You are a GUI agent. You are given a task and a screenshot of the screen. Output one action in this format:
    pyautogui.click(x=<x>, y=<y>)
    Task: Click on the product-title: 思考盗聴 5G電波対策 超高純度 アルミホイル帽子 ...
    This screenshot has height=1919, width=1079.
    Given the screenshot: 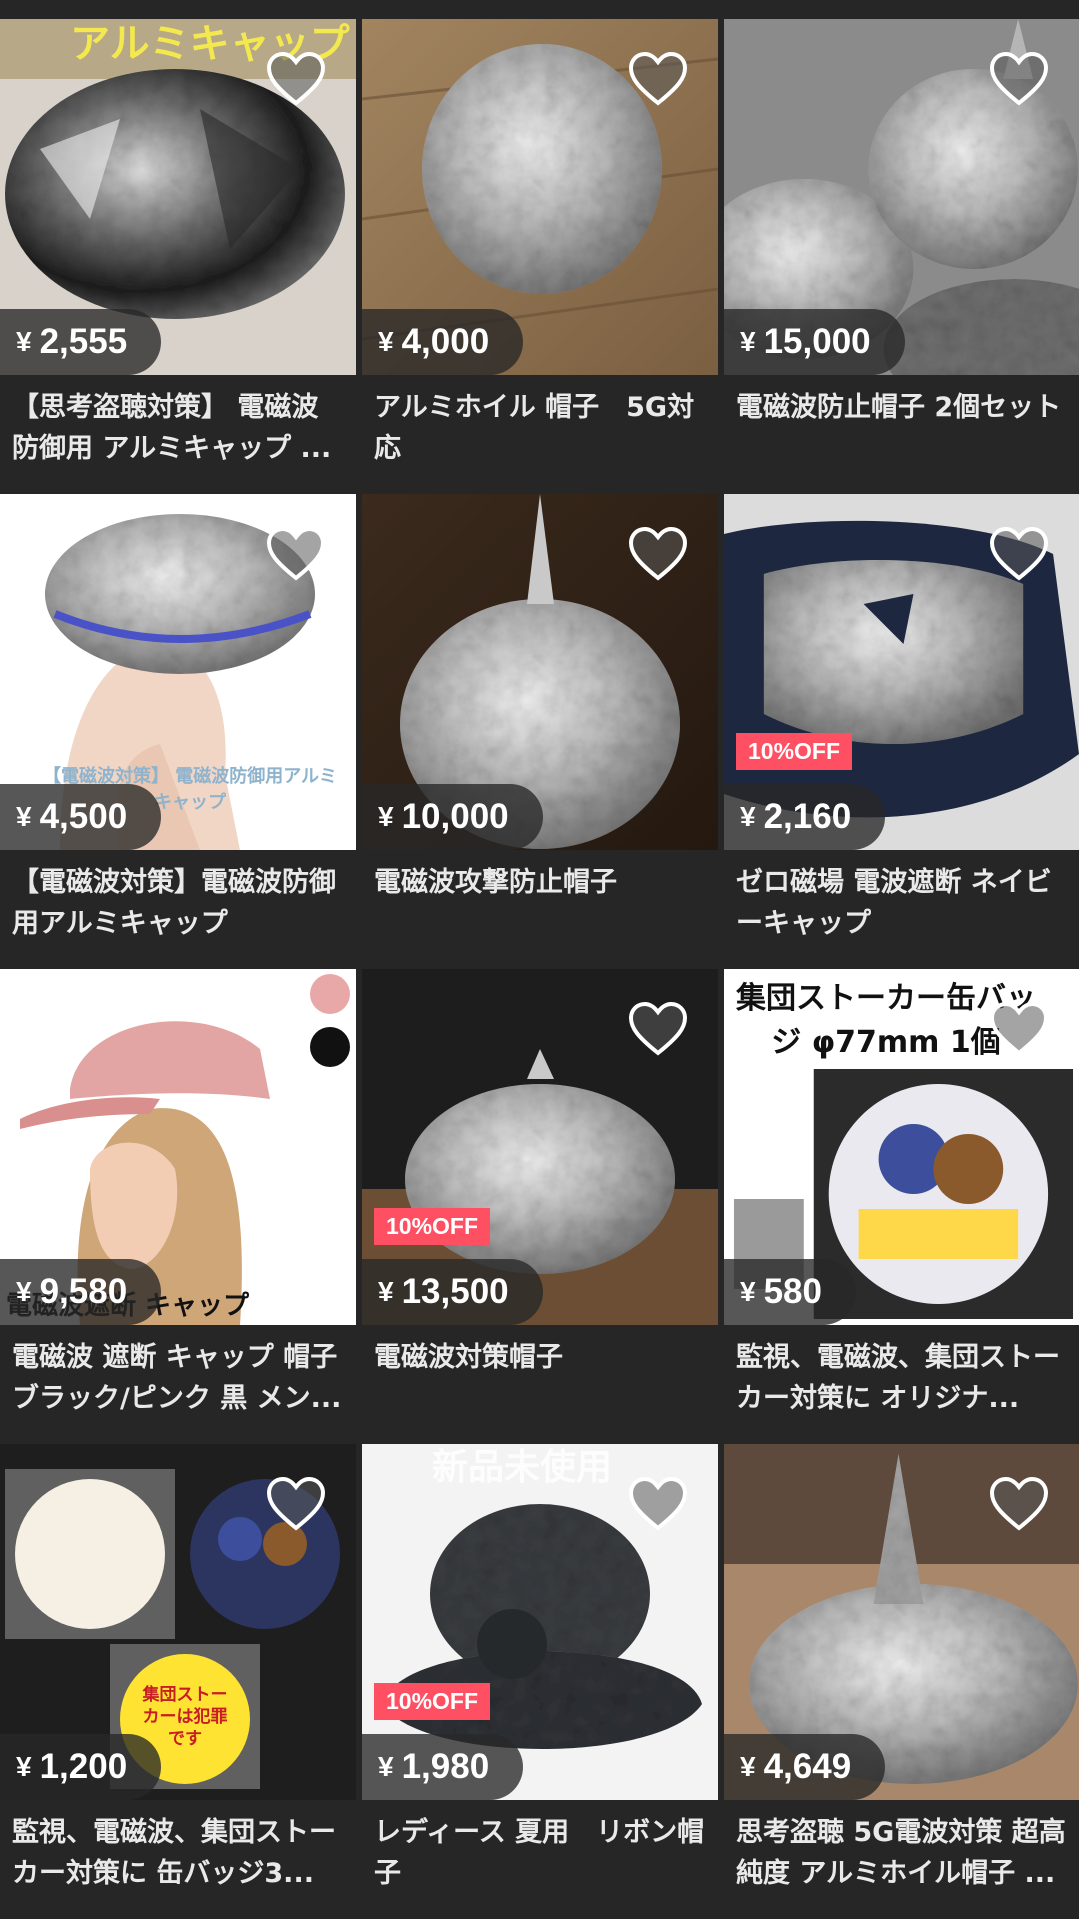 What is the action you would take?
    pyautogui.click(x=901, y=1847)
    